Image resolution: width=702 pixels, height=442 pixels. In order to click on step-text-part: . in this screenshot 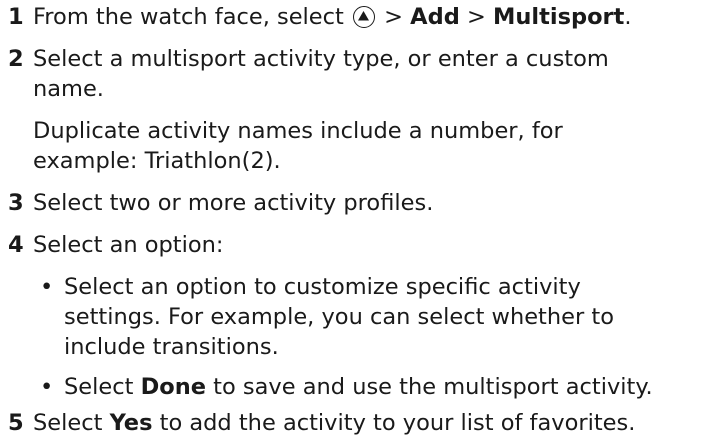, I will do `click(628, 17)`.